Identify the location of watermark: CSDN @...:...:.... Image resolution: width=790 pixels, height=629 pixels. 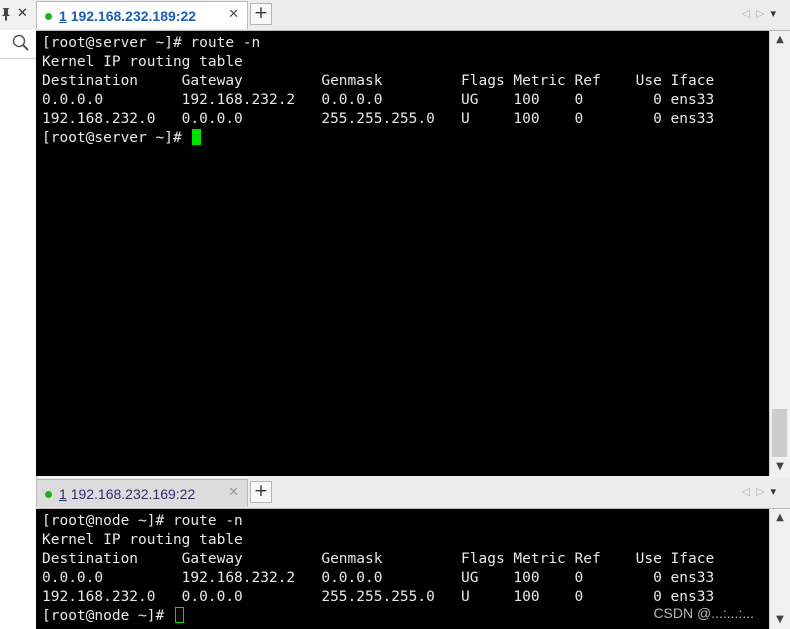
(703, 613).